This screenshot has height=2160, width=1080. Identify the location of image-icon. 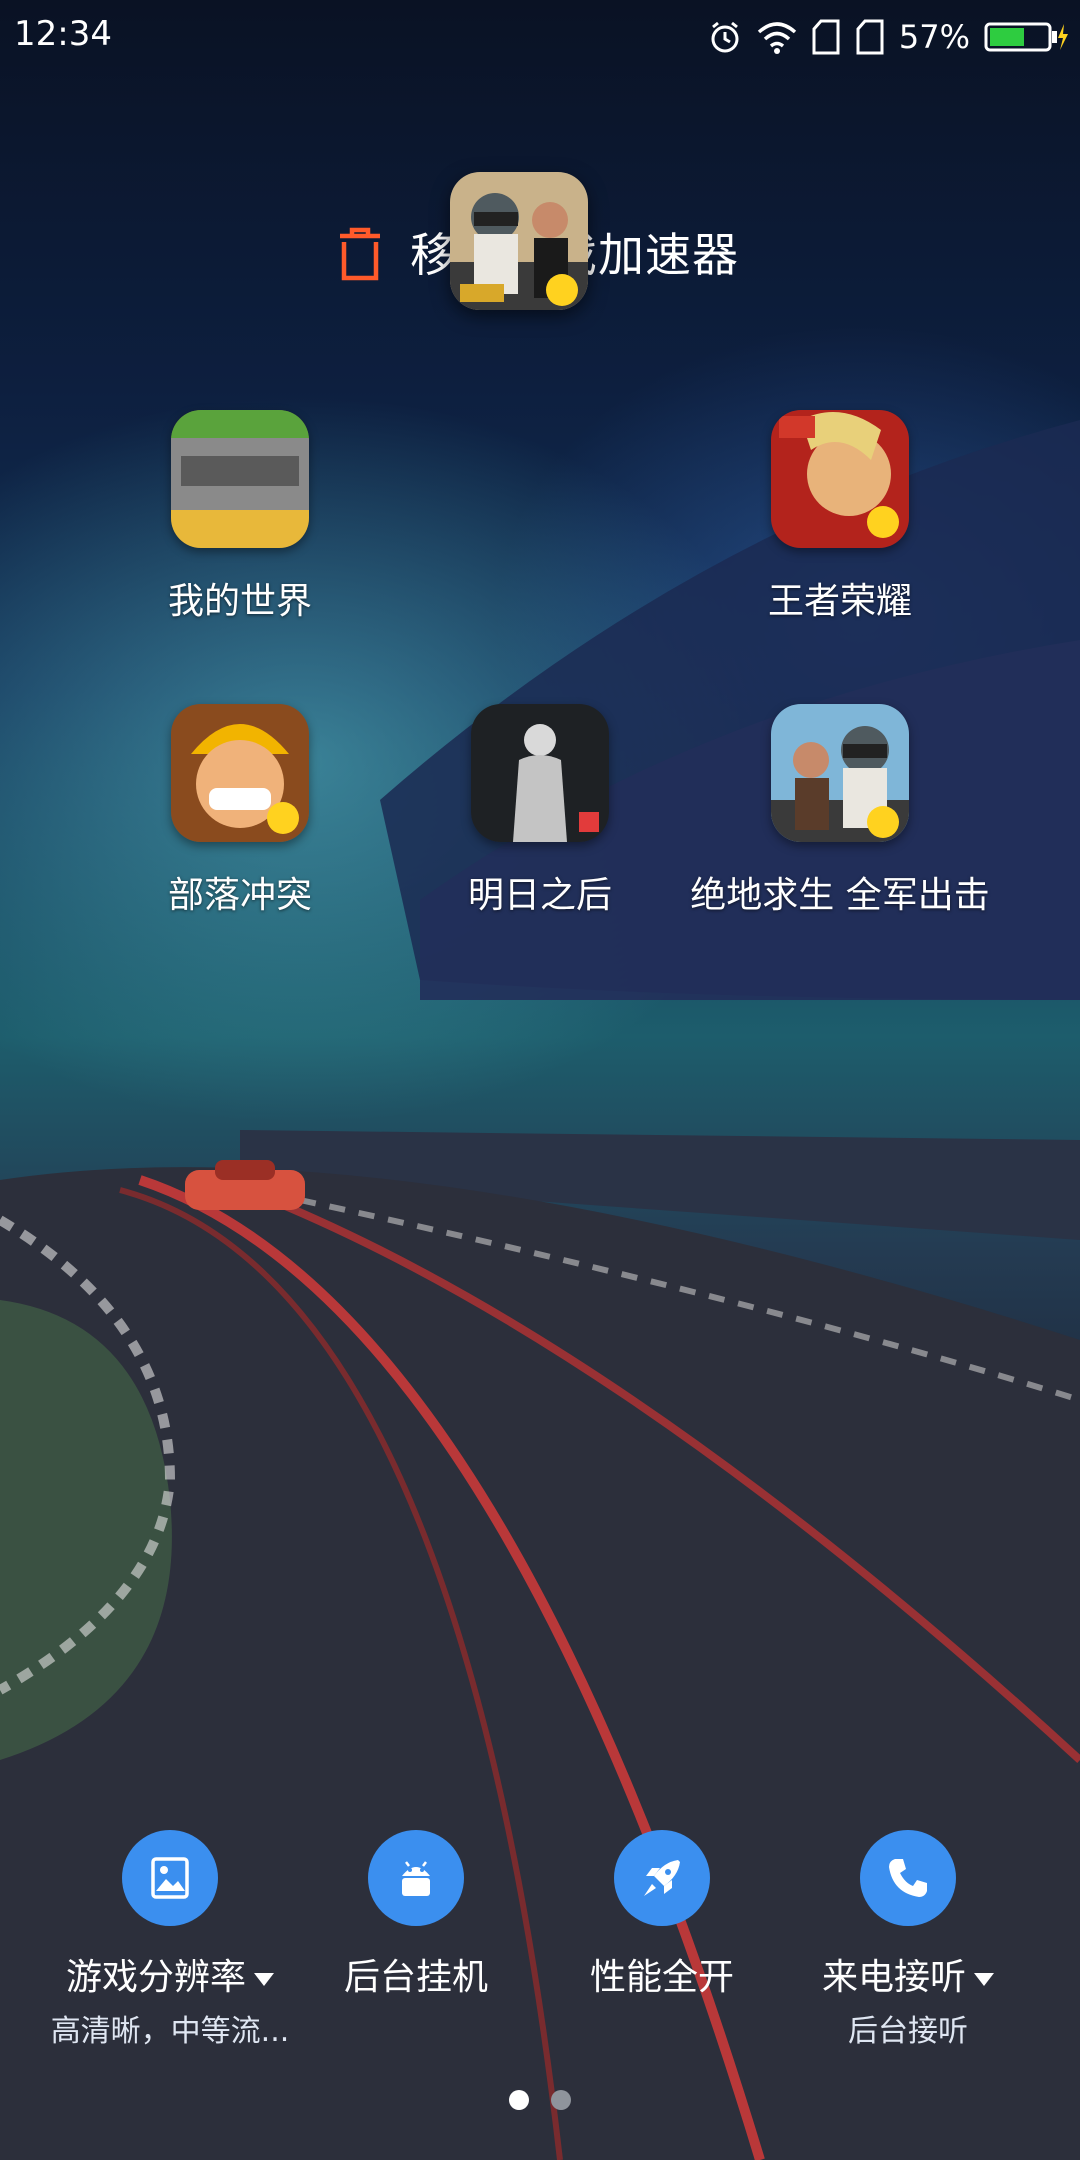
(170, 1878).